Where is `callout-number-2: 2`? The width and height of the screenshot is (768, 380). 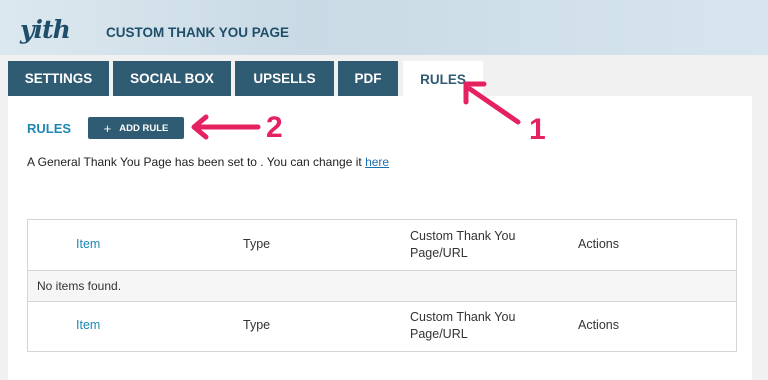
callout-number-2: 2 is located at coordinates (274, 127).